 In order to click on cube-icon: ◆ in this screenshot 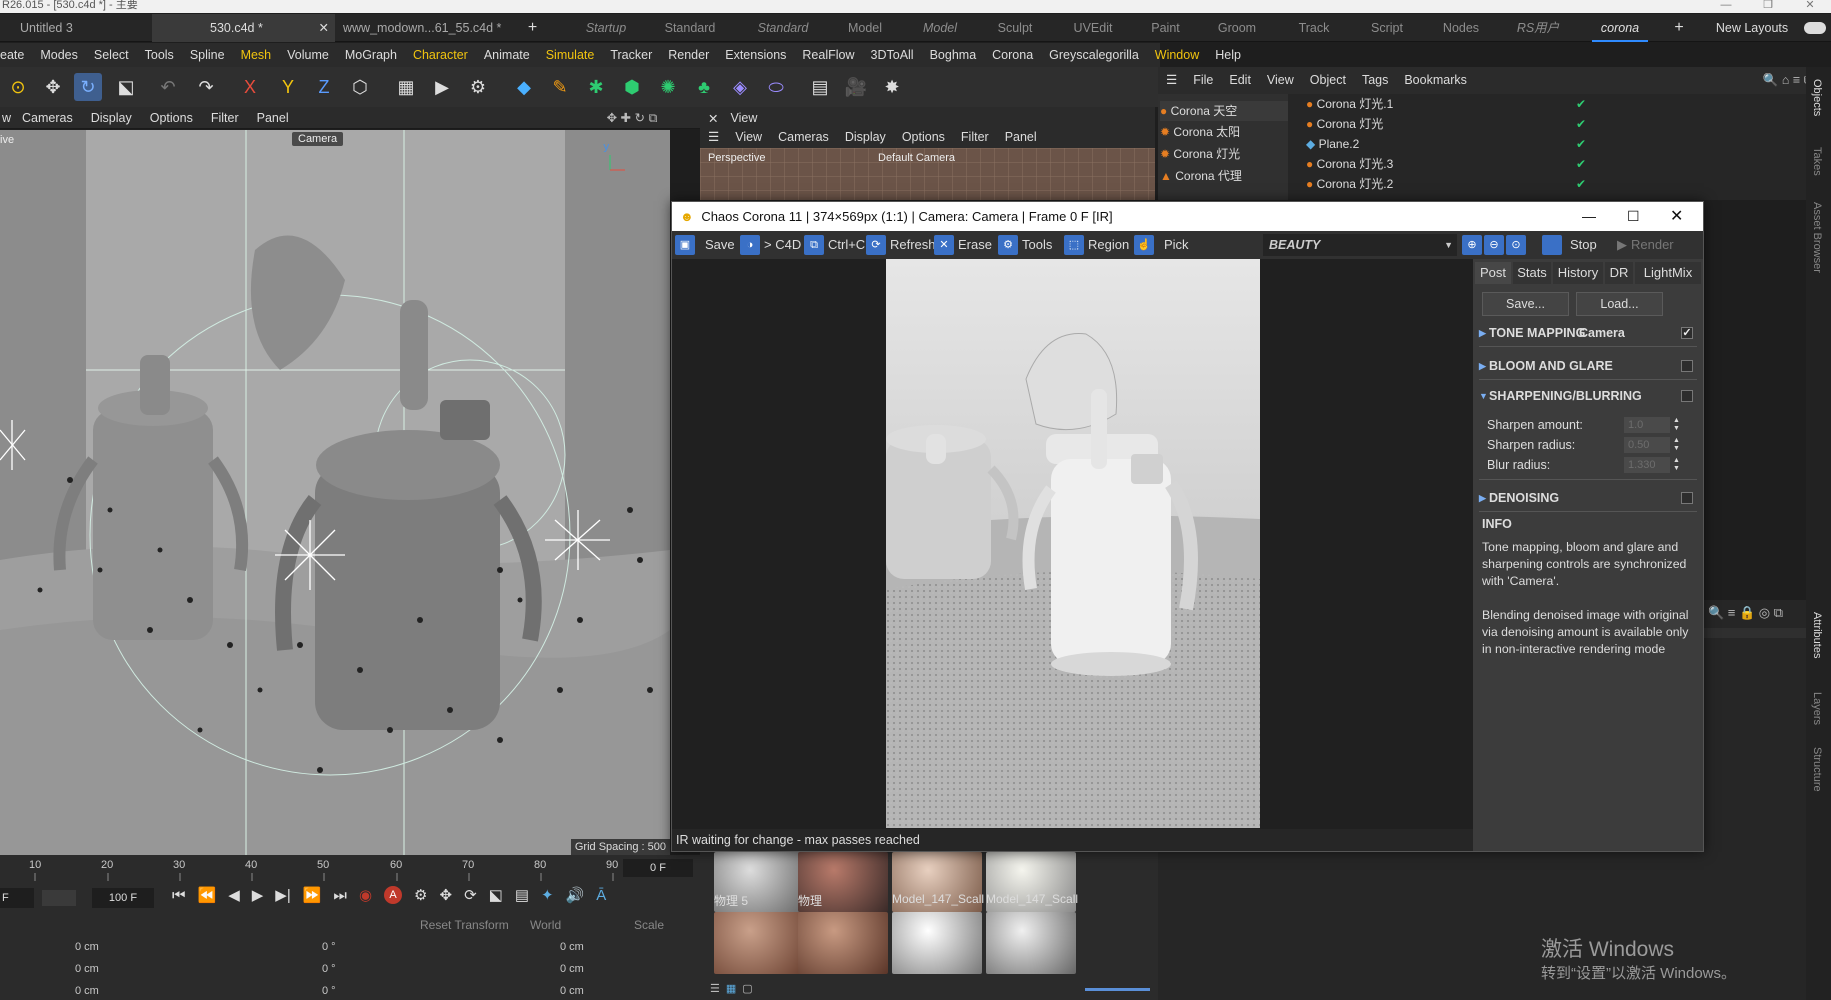, I will do `click(524, 87)`.